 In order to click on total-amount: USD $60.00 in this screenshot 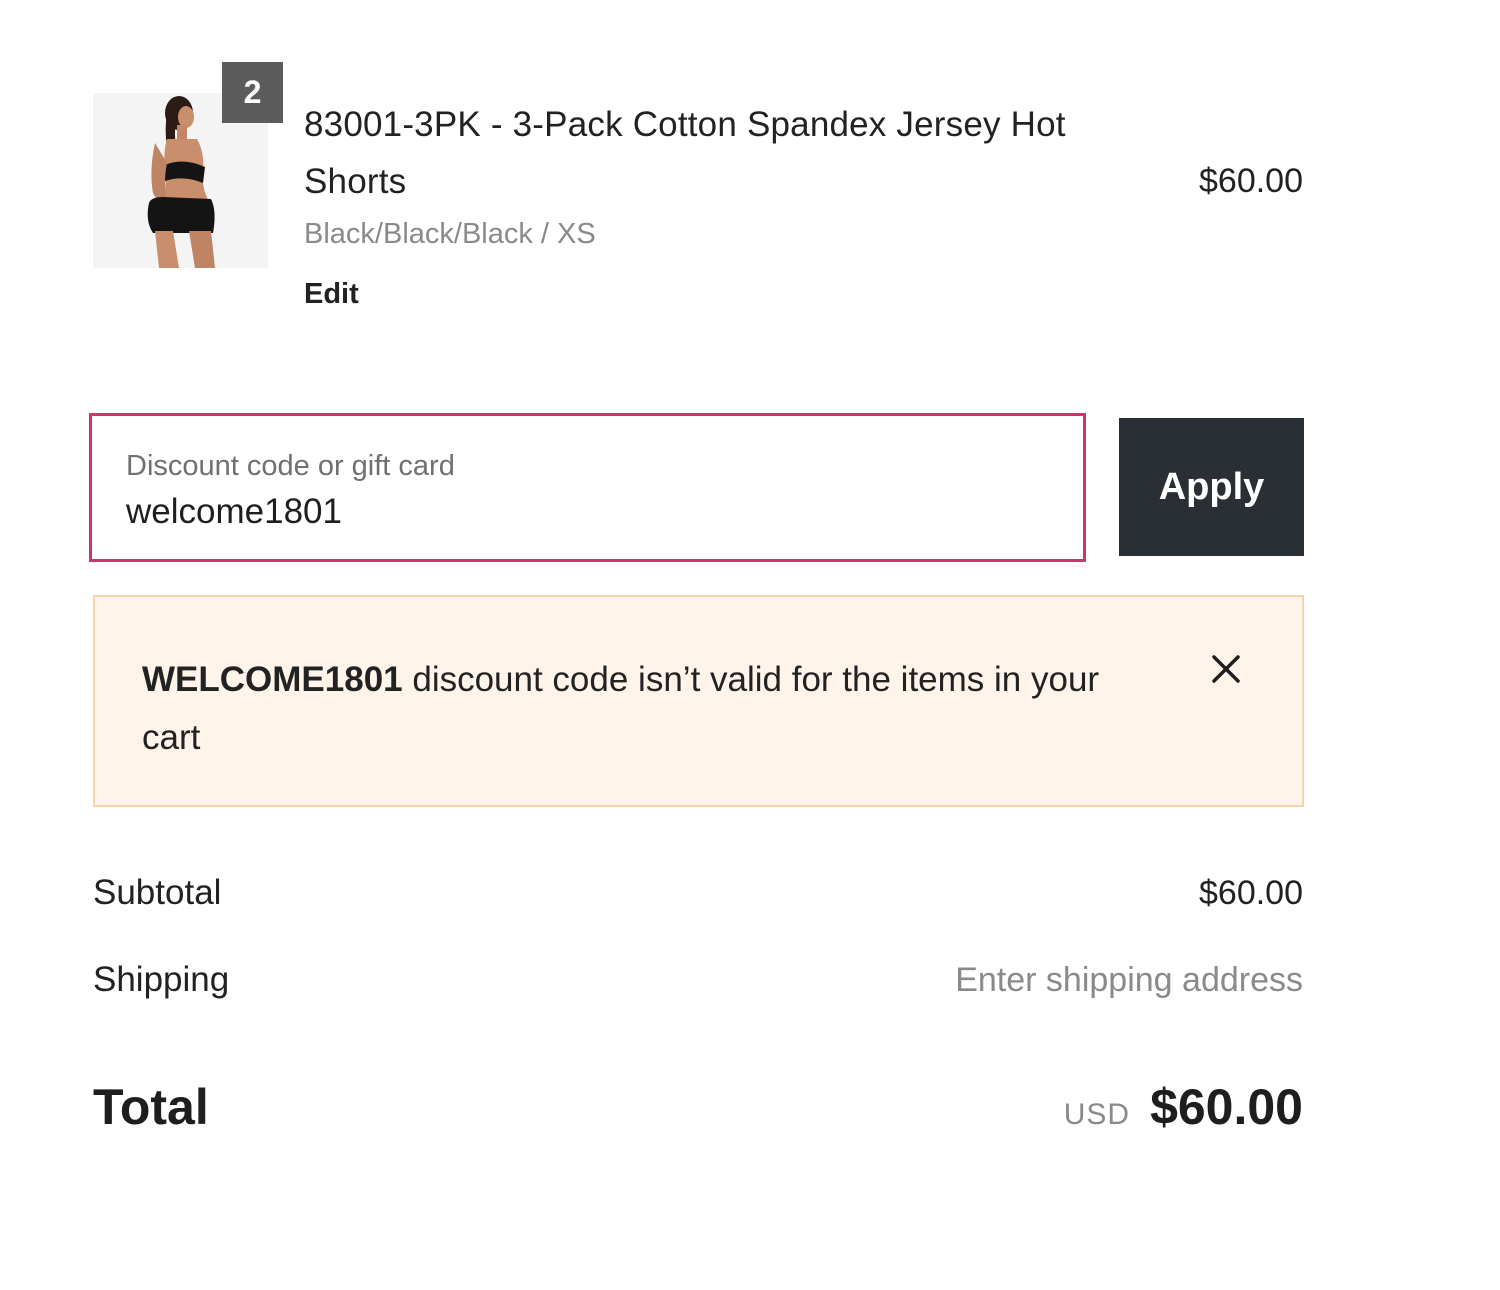, I will do `click(1183, 1107)`.